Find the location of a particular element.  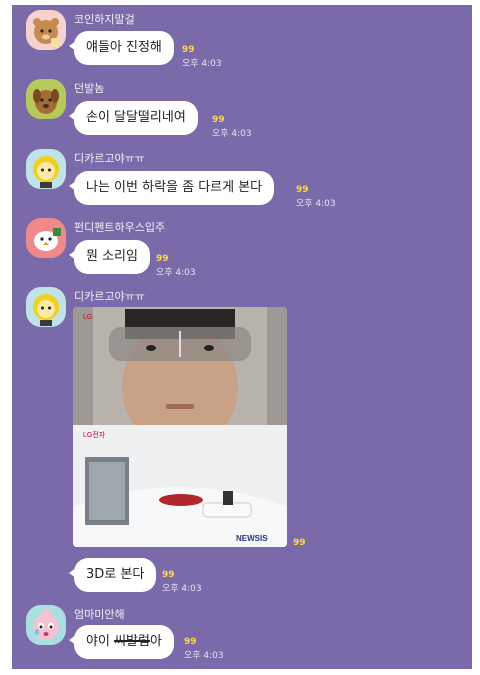

sender-name: 던발놈 is located at coordinates (89, 88).